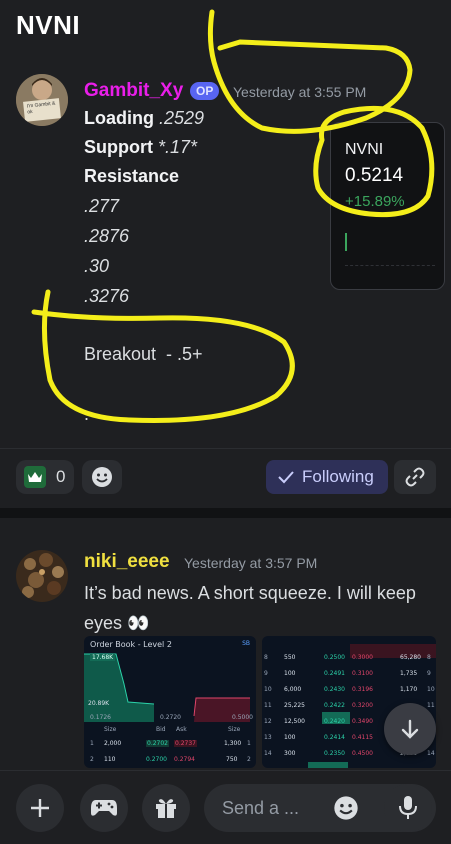 The image size is (451, 844). What do you see at coordinates (110, 759) in the screenshot?
I see `row-2-size: 110` at bounding box center [110, 759].